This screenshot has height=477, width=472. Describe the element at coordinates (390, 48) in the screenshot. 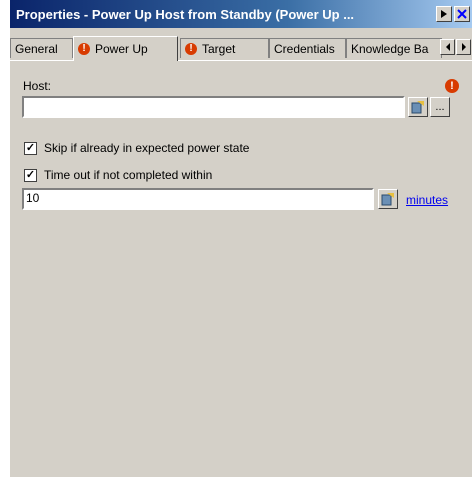

I see `tab-knowledge-base-label: Knowledge Ba` at that location.